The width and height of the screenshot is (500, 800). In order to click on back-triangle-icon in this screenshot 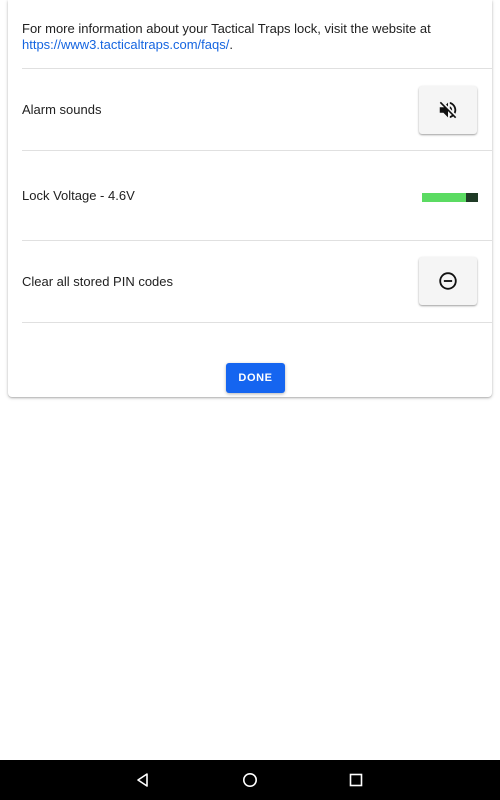, I will do `click(142, 780)`.